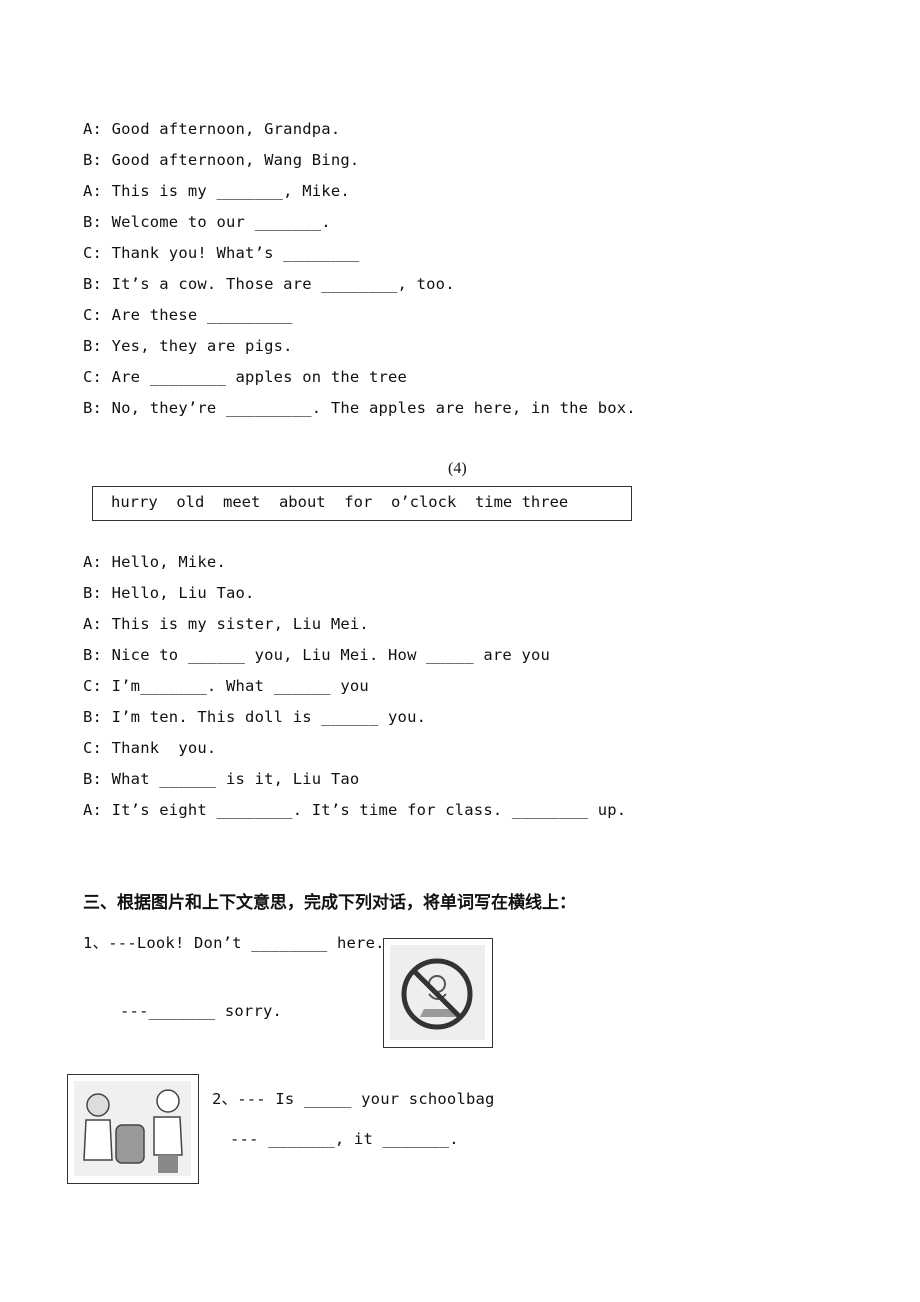 This screenshot has height=1302, width=920. What do you see at coordinates (169, 593) in the screenshot?
I see `dialogue-line: B: Hello, Liu Tao.` at bounding box center [169, 593].